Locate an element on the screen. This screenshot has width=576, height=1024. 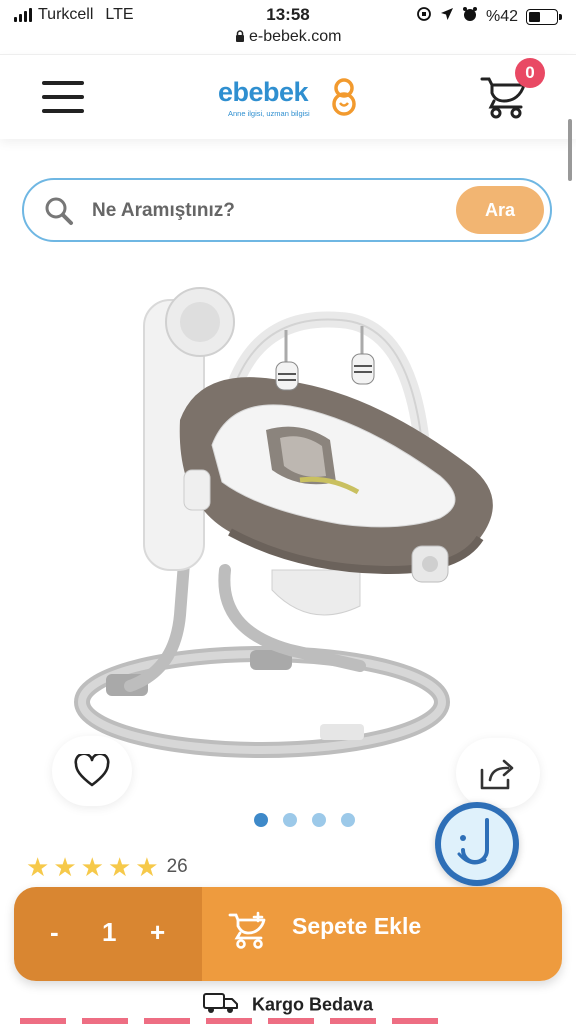
search-icon is located at coordinates (59, 213).